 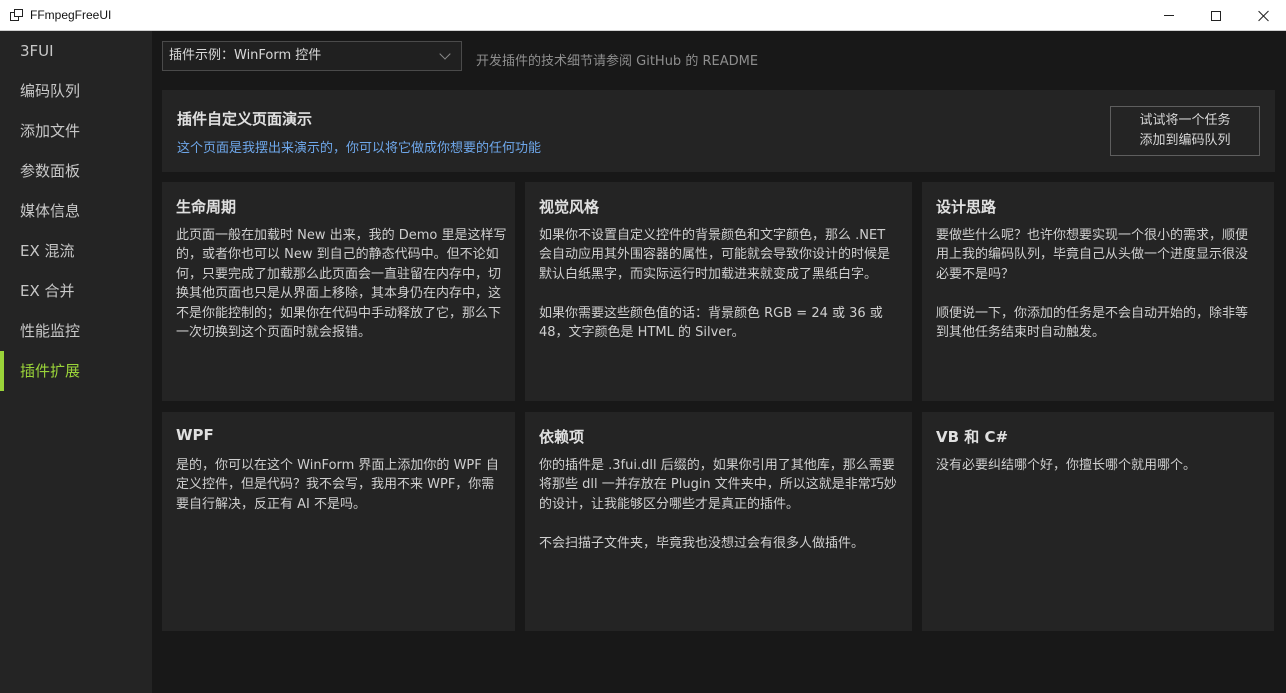 I want to click on sidebar-item-ex-merge: EX 合并, so click(x=76, y=291).